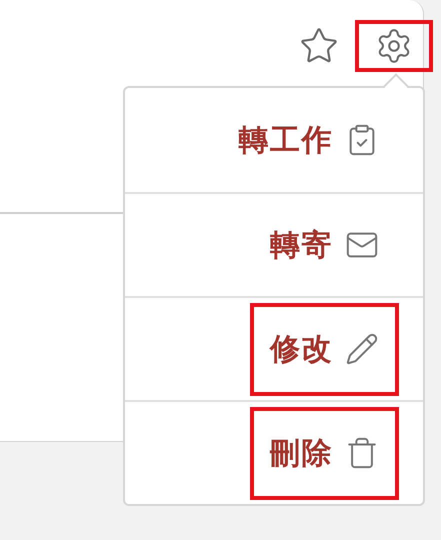  I want to click on pencil-icon, so click(362, 349).